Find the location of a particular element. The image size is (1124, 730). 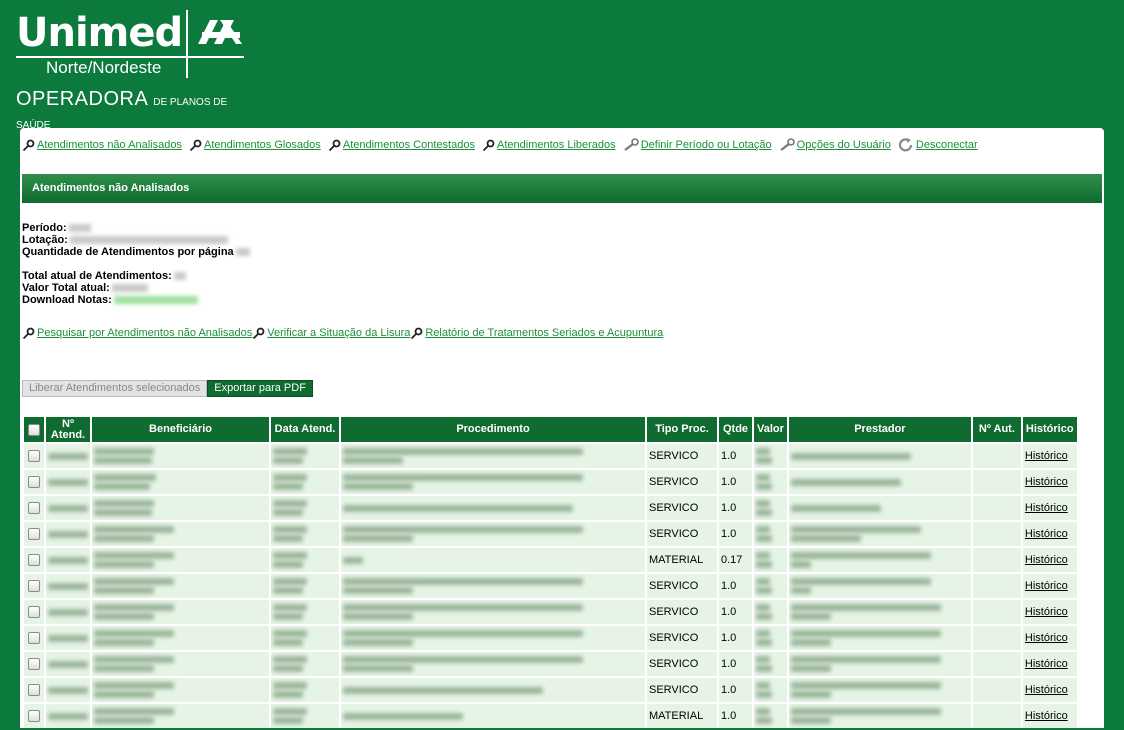

nav-link-definir-periodo: Definir Período ou Lotação is located at coordinates (706, 145).